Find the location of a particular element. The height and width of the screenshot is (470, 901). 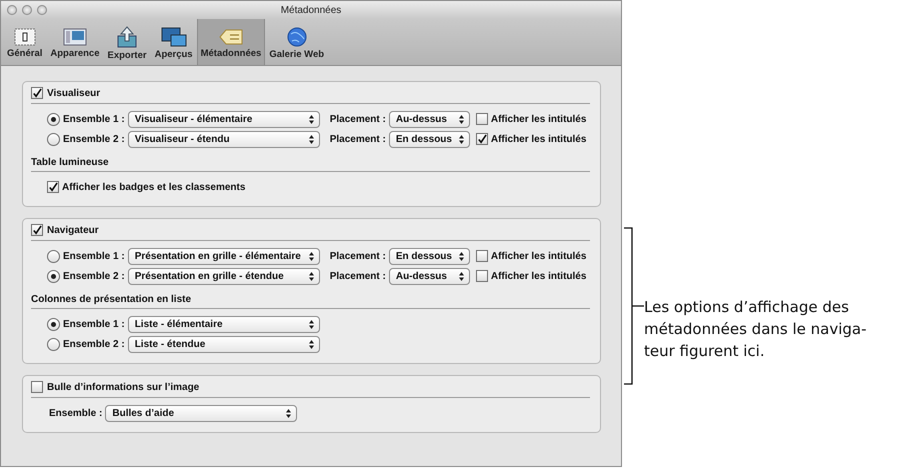

section-title: Navigateur is located at coordinates (73, 230).